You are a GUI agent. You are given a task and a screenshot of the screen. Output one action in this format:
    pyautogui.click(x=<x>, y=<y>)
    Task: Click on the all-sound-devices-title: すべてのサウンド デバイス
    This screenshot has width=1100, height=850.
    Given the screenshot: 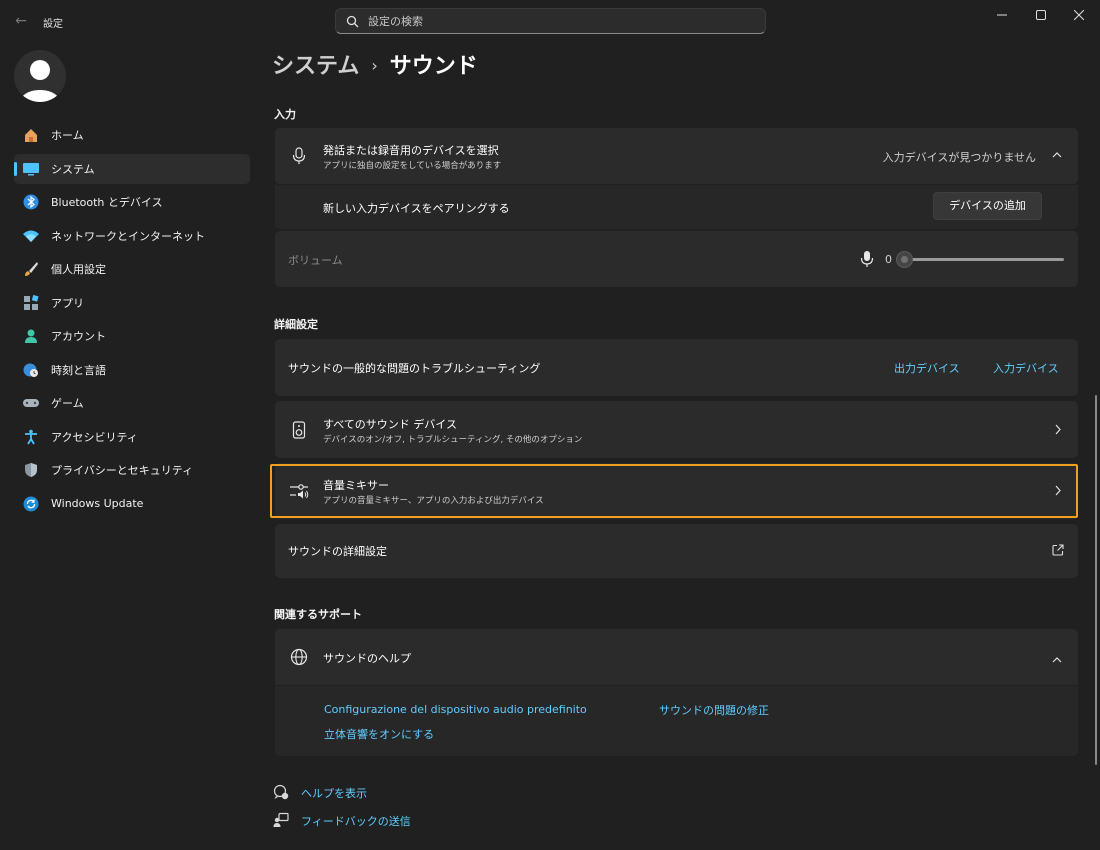 What is the action you would take?
    pyautogui.click(x=390, y=424)
    